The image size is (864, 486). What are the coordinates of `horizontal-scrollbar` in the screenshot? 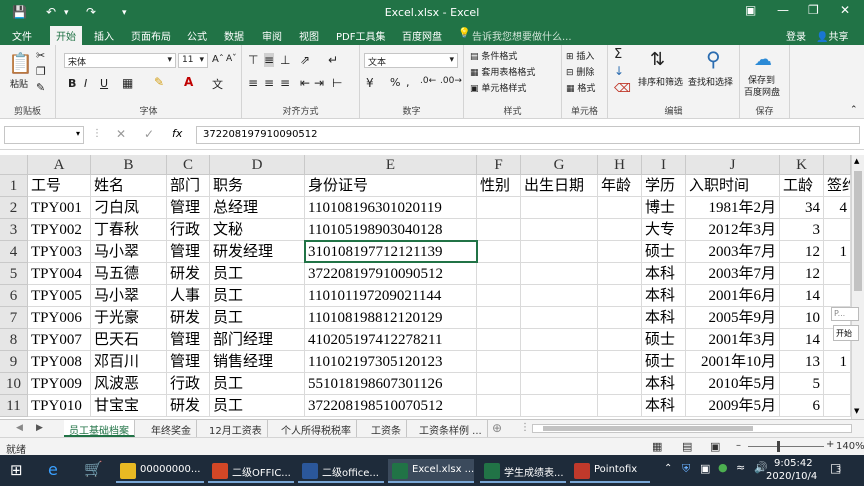 It's located at (692, 428).